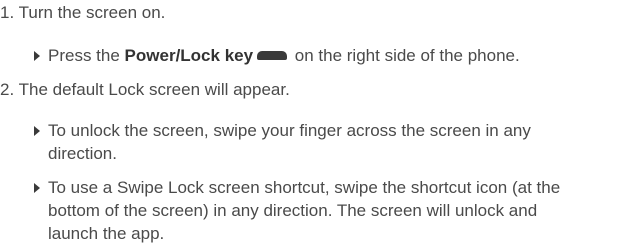  I want to click on step-2: 2. The default Lock screen will appear., so click(145, 90).